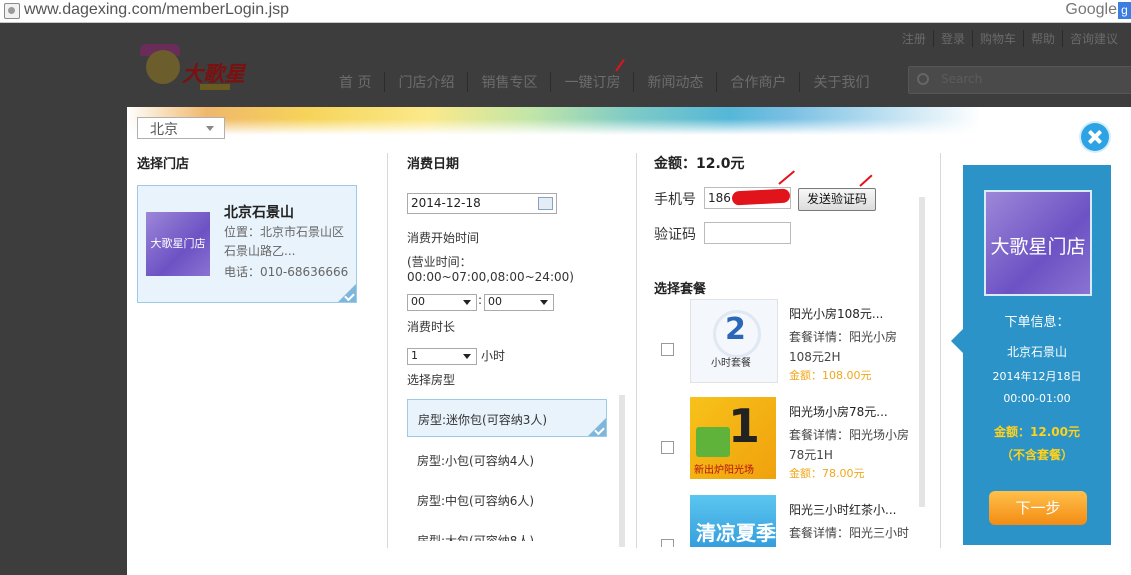 Image resolution: width=1131 pixels, height=575 pixels. I want to click on time-colon: :, so click(480, 300).